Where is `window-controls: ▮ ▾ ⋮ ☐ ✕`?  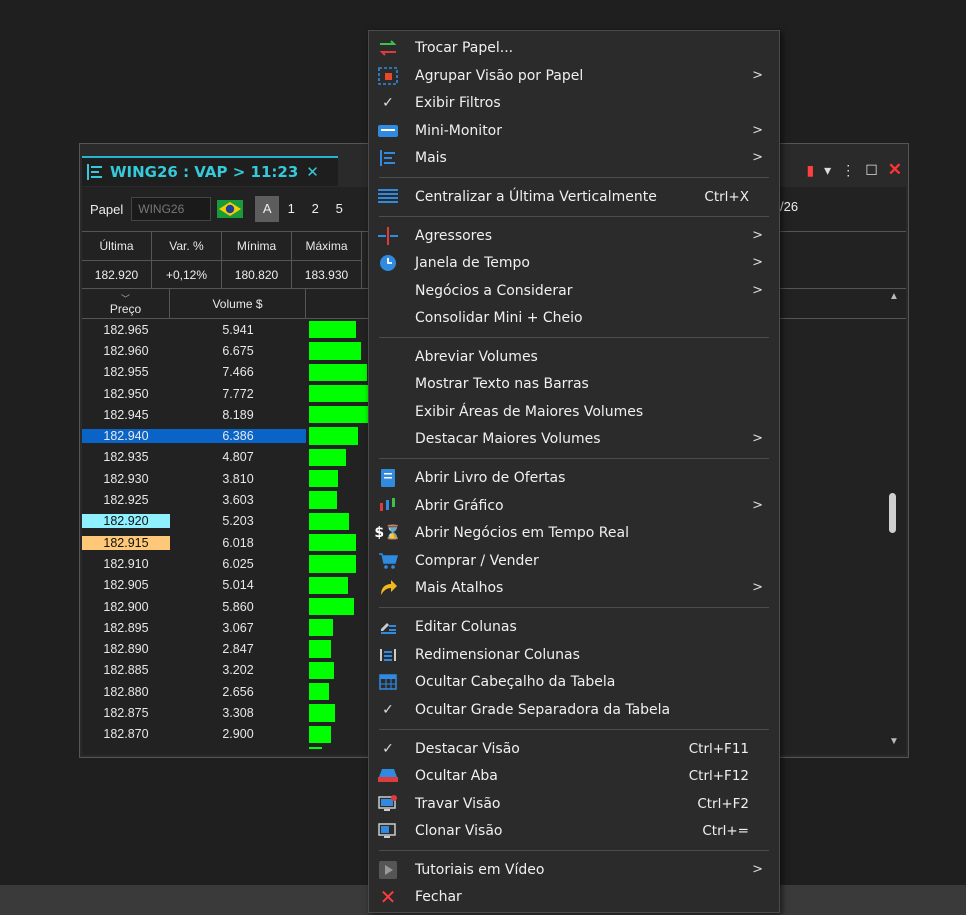 window-controls: ▮ ▾ ⋮ ☐ ✕ is located at coordinates (854, 170).